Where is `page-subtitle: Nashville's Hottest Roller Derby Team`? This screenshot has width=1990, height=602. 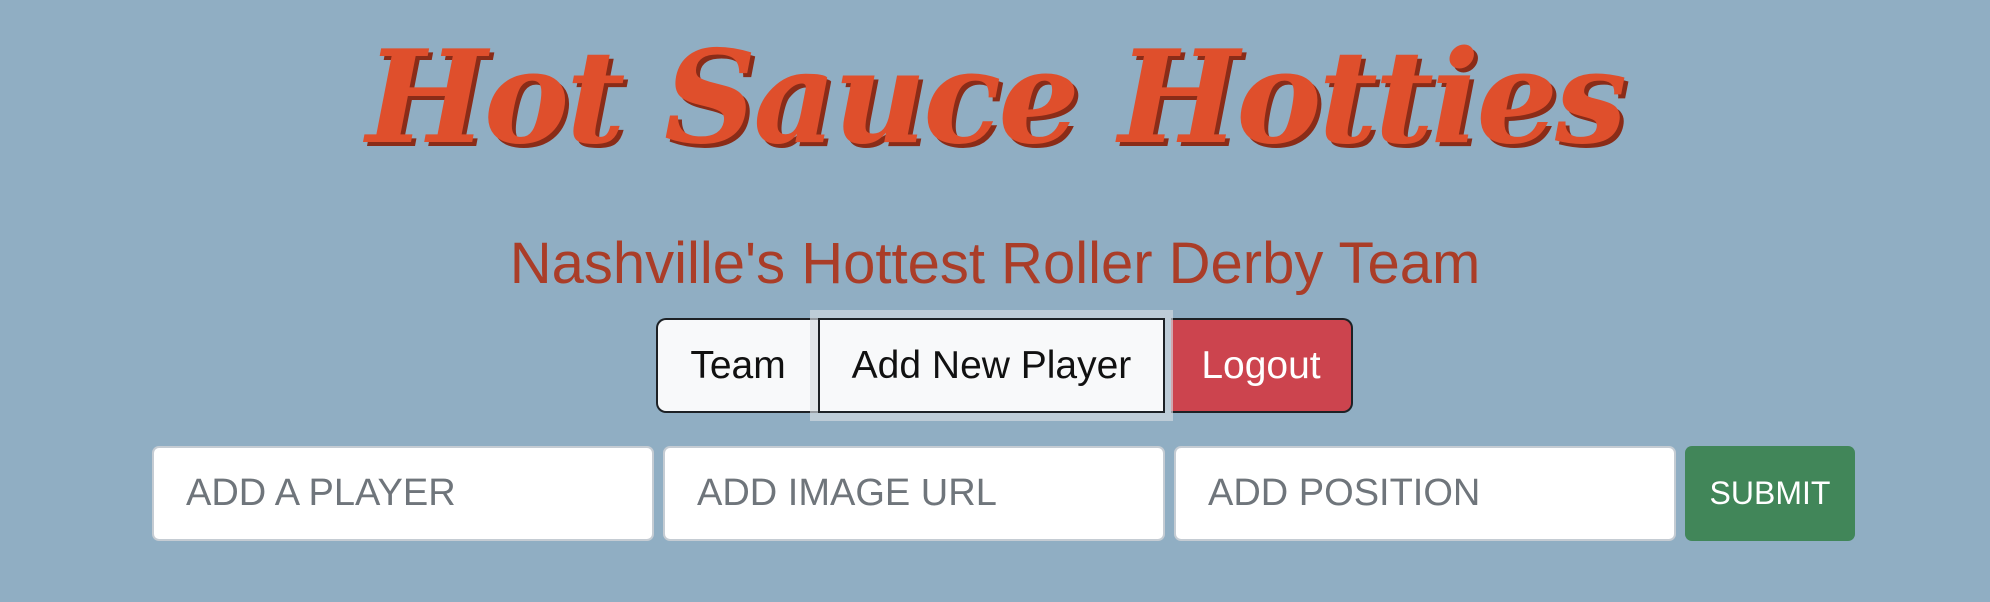 page-subtitle: Nashville's Hottest Roller Derby Team is located at coordinates (995, 263).